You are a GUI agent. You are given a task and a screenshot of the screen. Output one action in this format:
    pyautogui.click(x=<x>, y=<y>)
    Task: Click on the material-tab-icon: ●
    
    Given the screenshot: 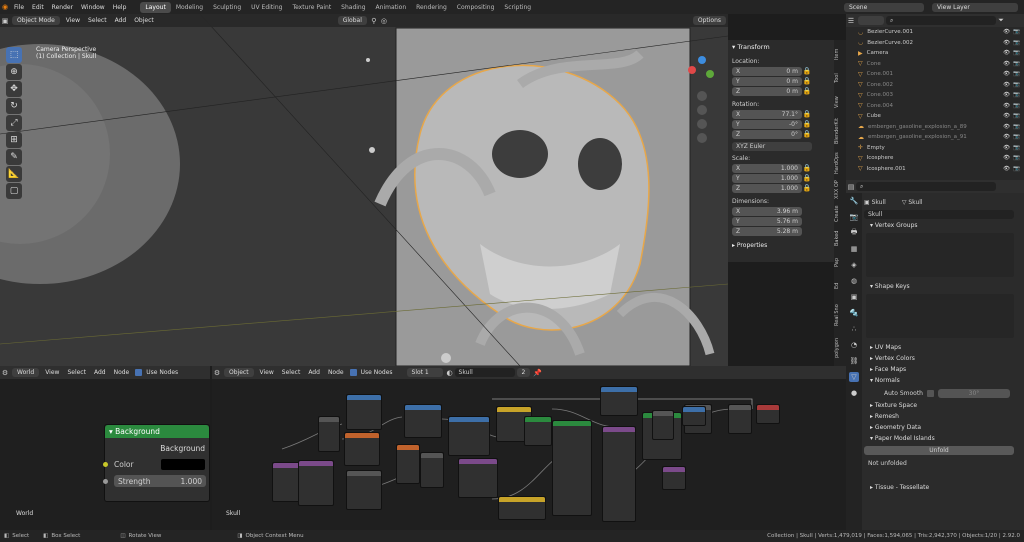 What is the action you would take?
    pyautogui.click(x=854, y=393)
    